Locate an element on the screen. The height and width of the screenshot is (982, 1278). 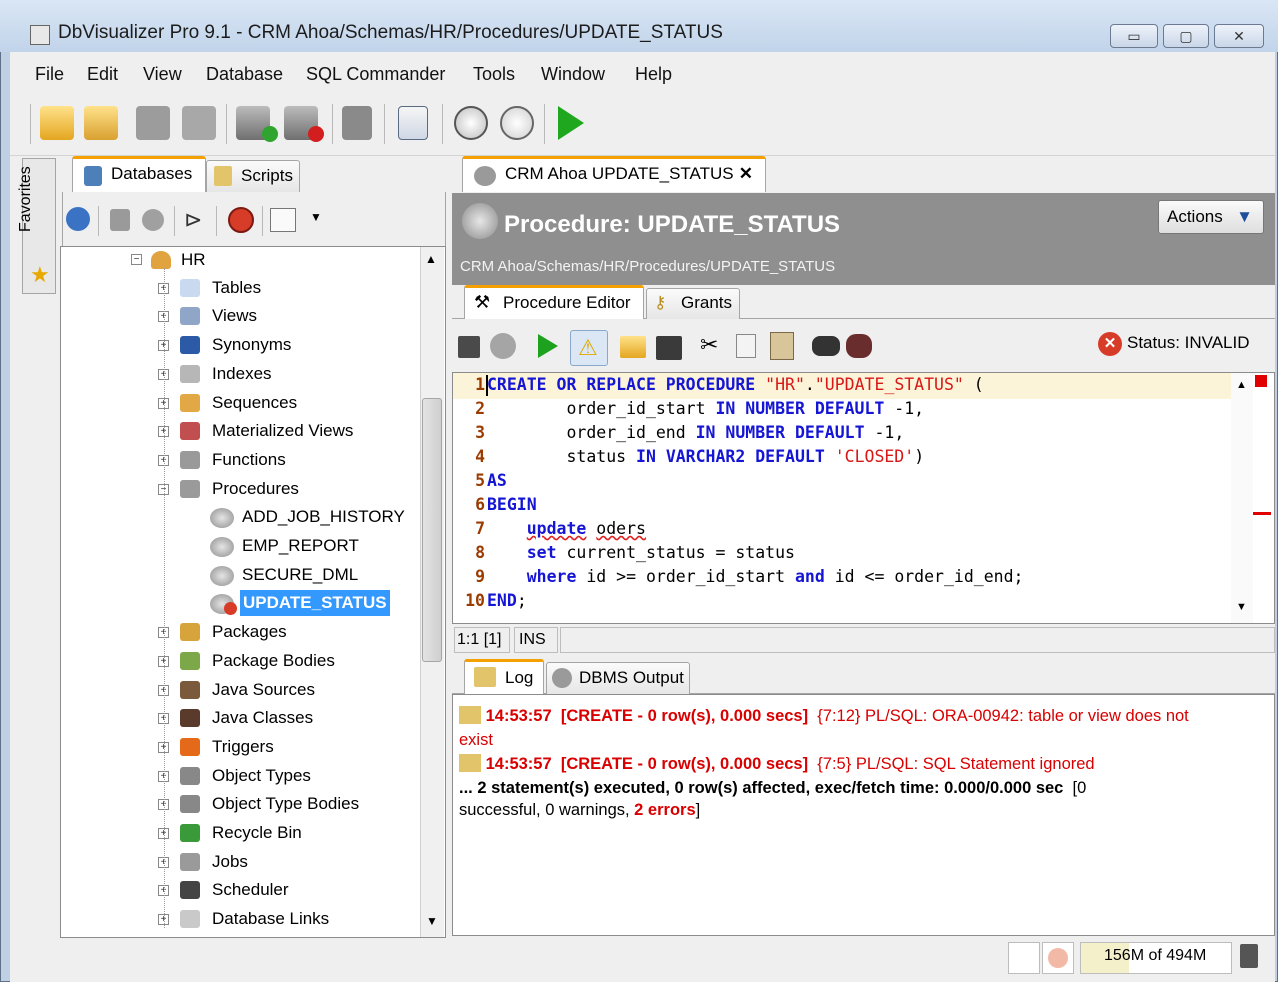
log-icon is located at coordinates (485, 677).